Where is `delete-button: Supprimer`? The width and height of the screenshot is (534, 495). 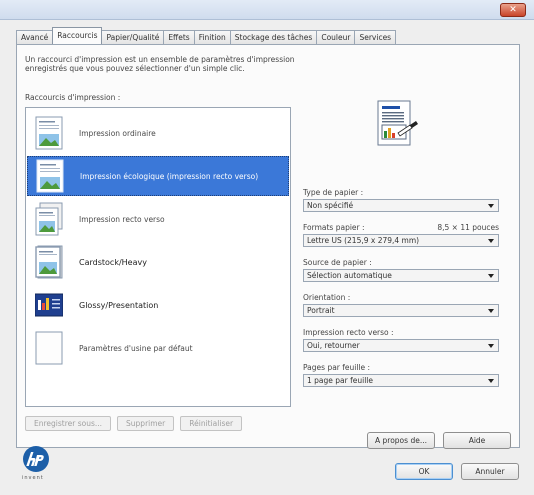 delete-button: Supprimer is located at coordinates (146, 423).